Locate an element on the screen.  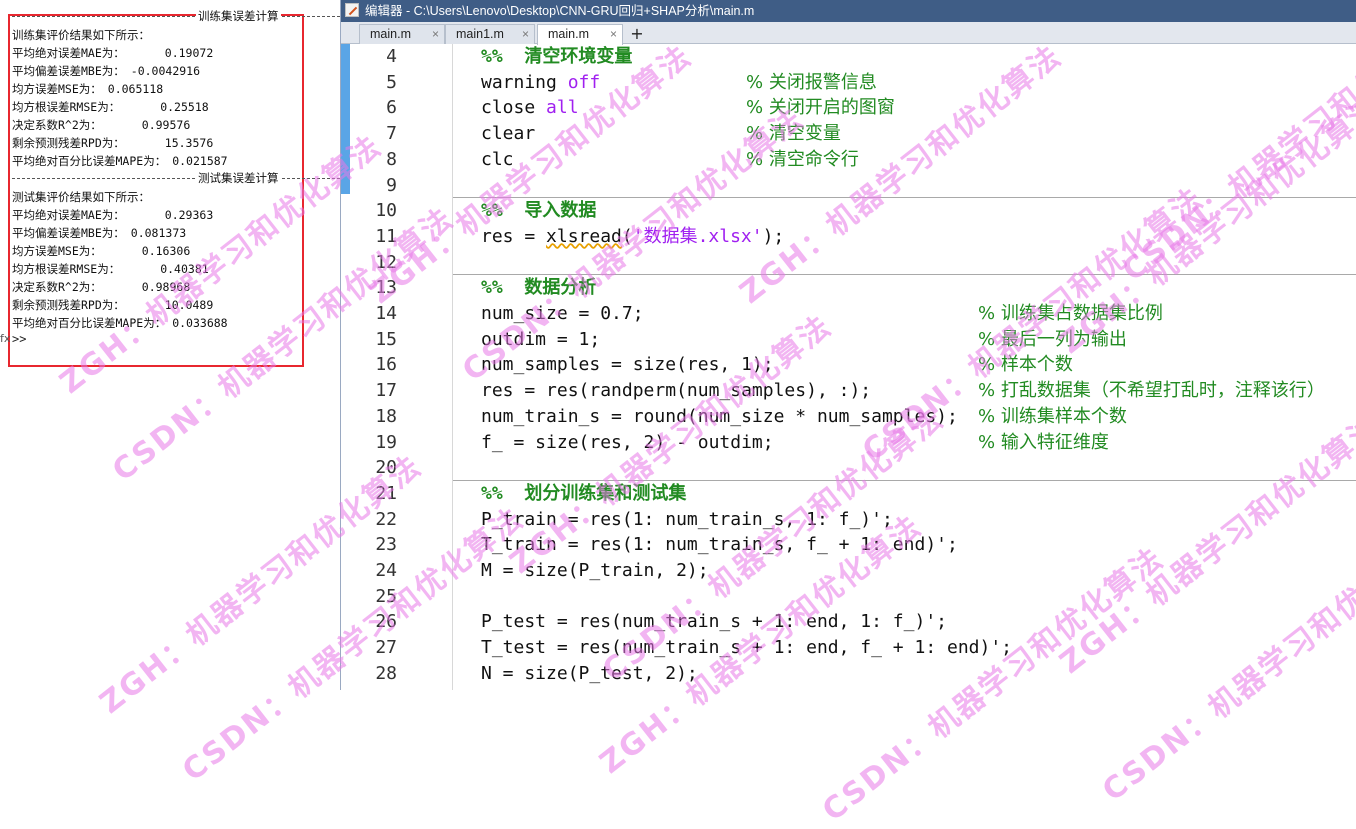
code-line: 5 warning off % 关闭报警信息 is located at coordinates (848, 83).